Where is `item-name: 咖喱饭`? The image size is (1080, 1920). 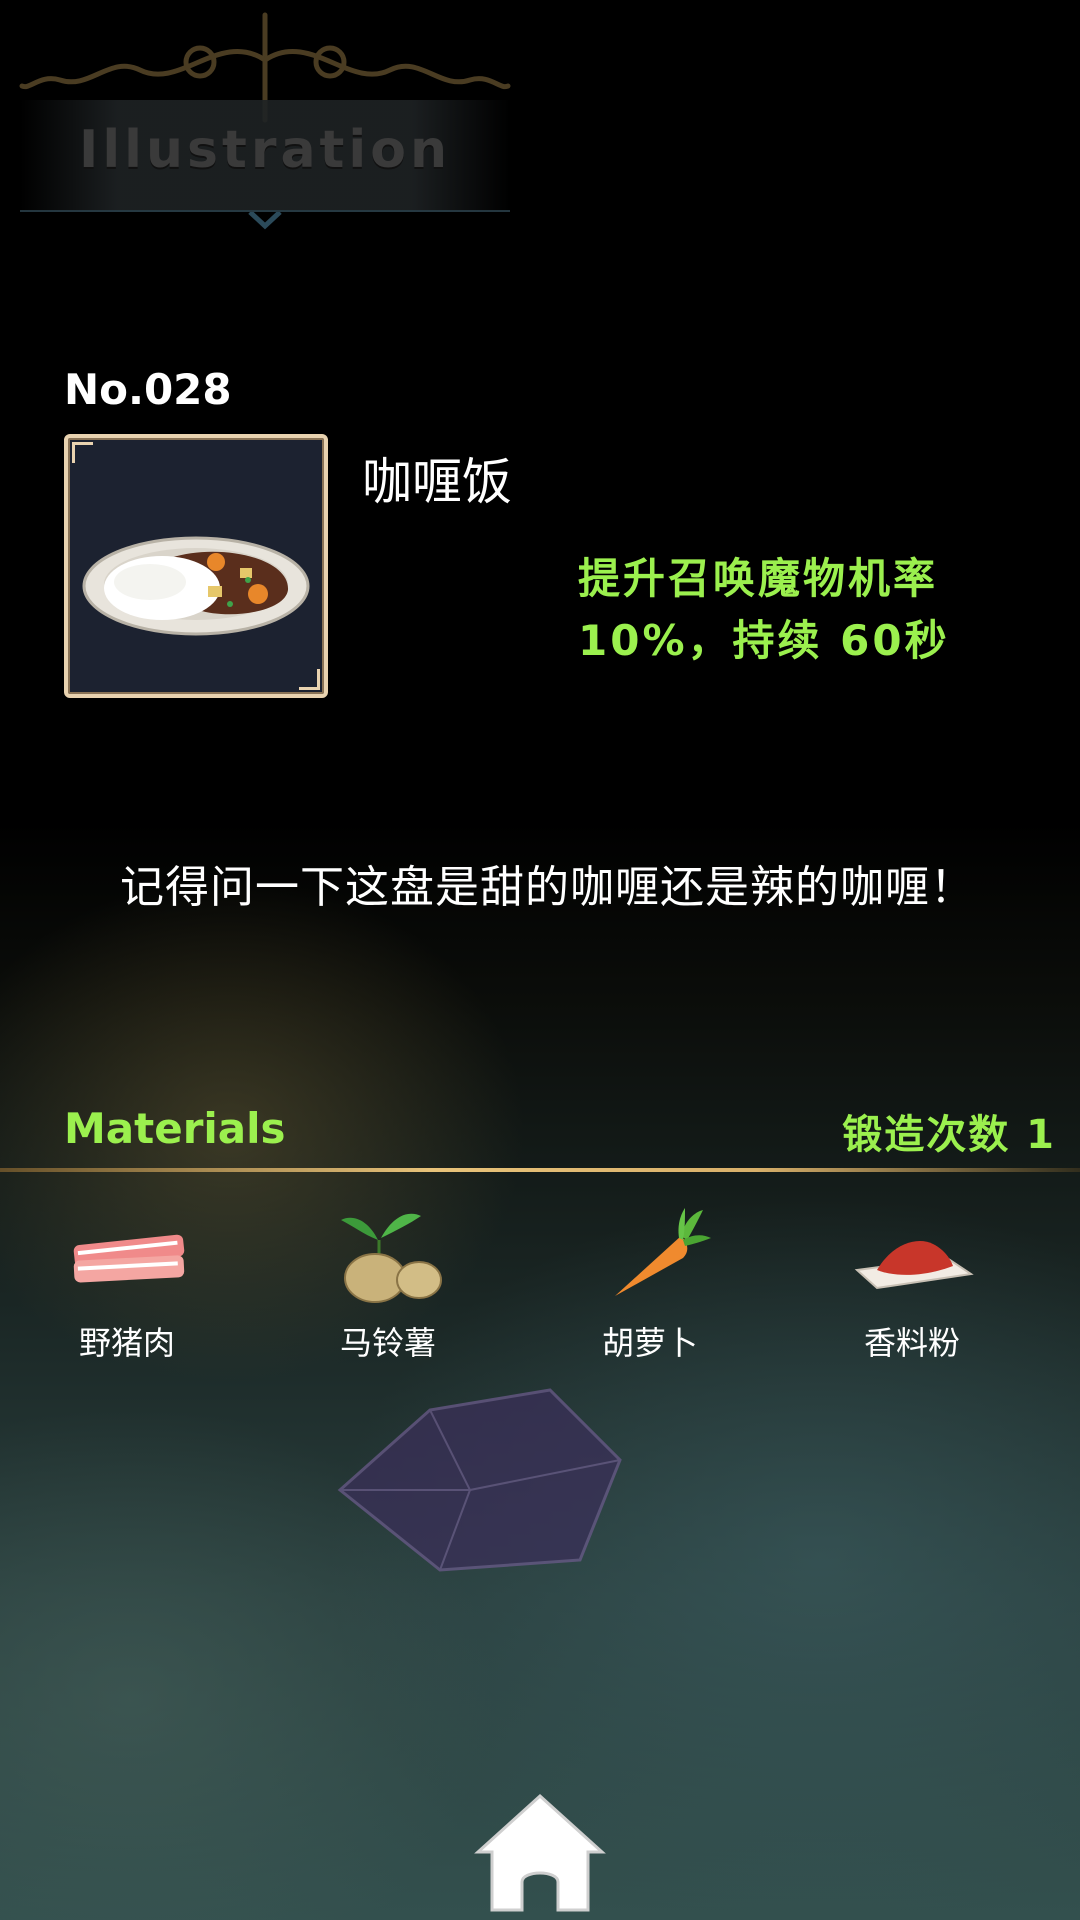 item-name: 咖喱饭 is located at coordinates (437, 482).